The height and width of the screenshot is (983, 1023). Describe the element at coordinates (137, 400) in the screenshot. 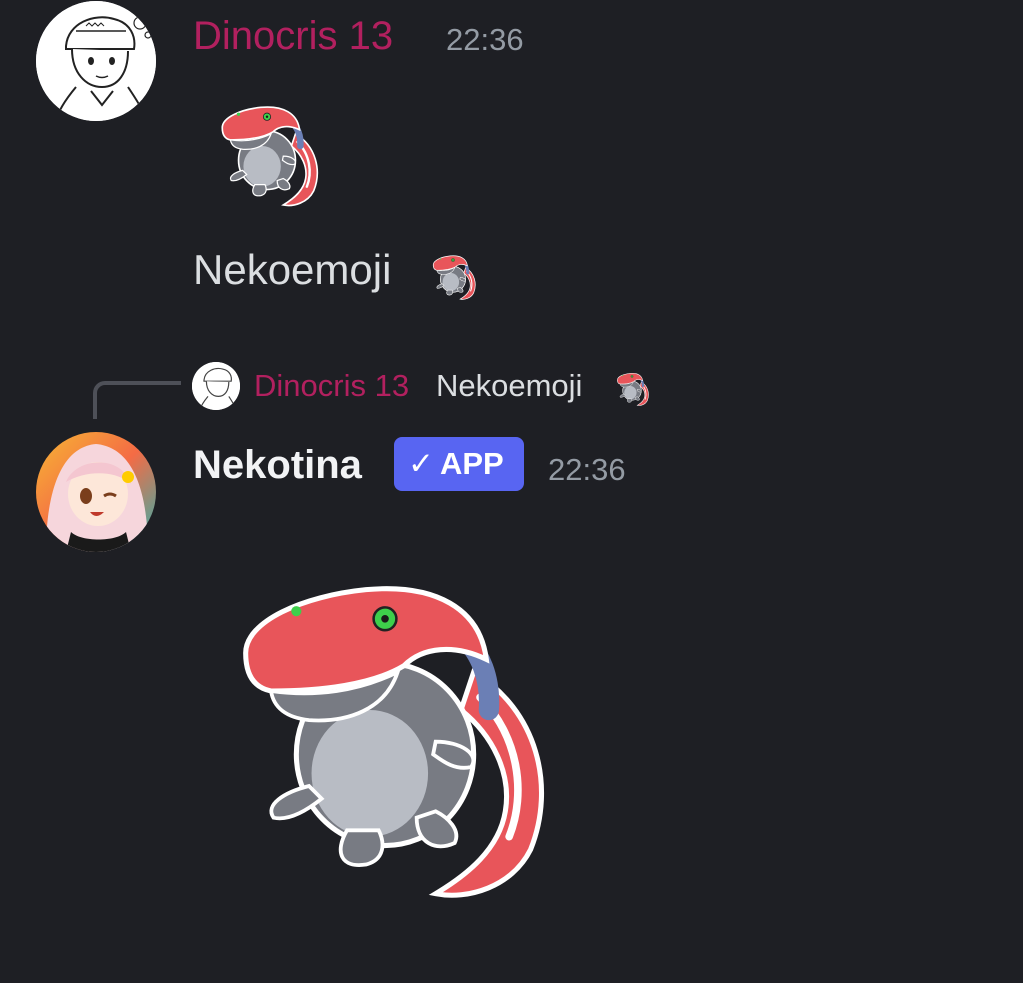

I see `reply-connector` at that location.